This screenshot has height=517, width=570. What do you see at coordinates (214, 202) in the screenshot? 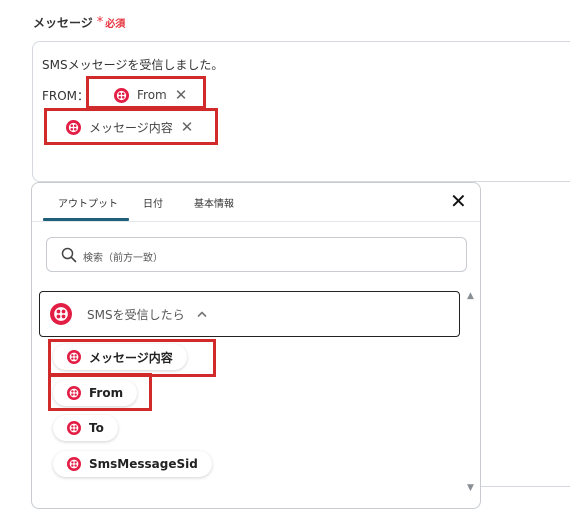
I see `tab-basic-info: 基本情報` at bounding box center [214, 202].